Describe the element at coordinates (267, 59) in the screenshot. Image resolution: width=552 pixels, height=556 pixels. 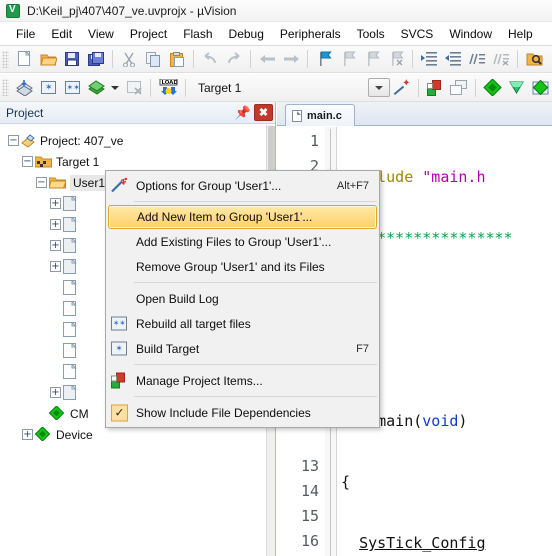
I see `navigate-back-icon` at that location.